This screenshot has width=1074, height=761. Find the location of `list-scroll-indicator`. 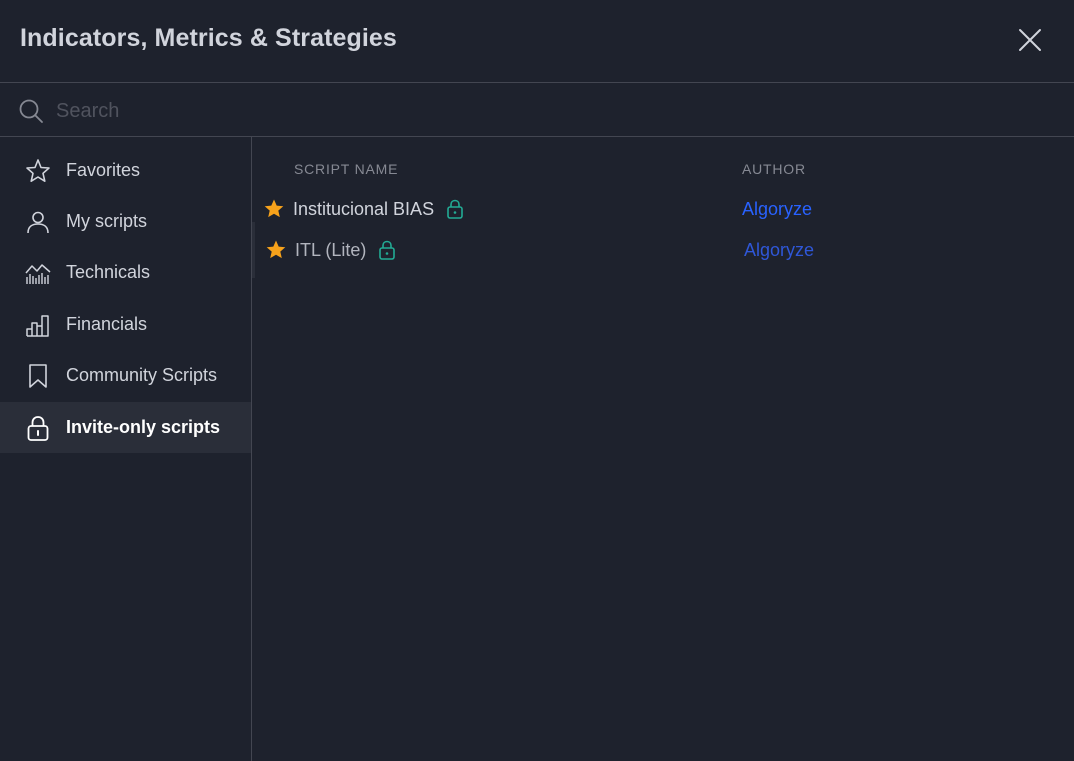

list-scroll-indicator is located at coordinates (253, 250).